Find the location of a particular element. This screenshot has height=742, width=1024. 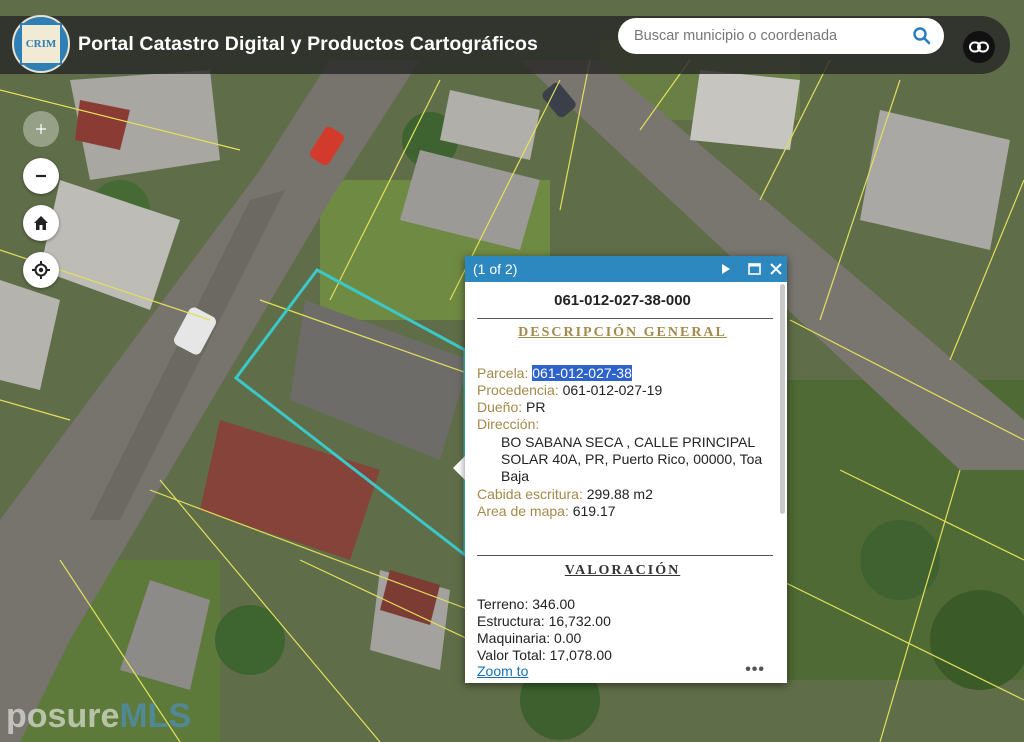

zoom-out-button is located at coordinates (41, 176).